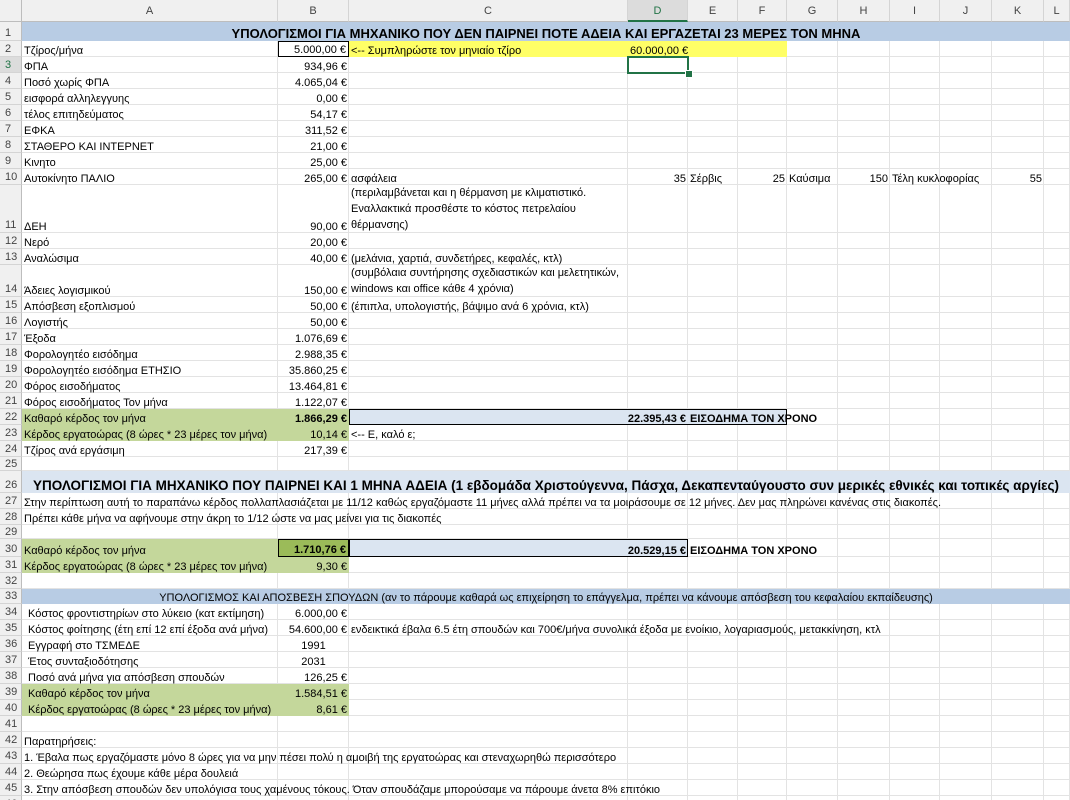  Describe the element at coordinates (313, 145) in the screenshot. I see `value-b8: 21,00 €` at that location.